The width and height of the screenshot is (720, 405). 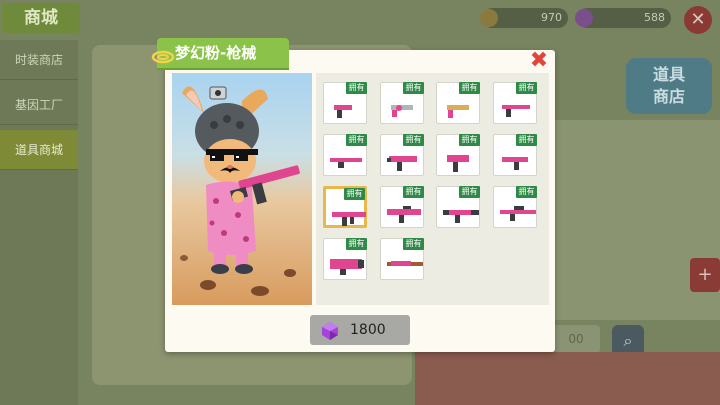 What do you see at coordinates (349, 219) in the screenshot?
I see `pink-assault-rifle-icon` at bounding box center [349, 219].